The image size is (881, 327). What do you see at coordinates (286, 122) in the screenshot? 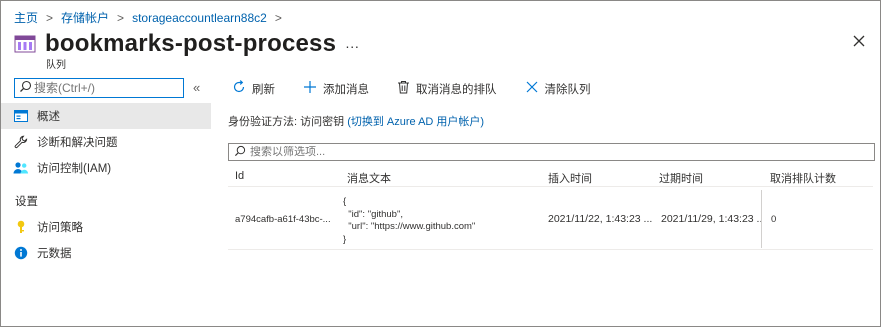
I see `auth-method-label: 身份验证方法: 访问密钥` at bounding box center [286, 122].